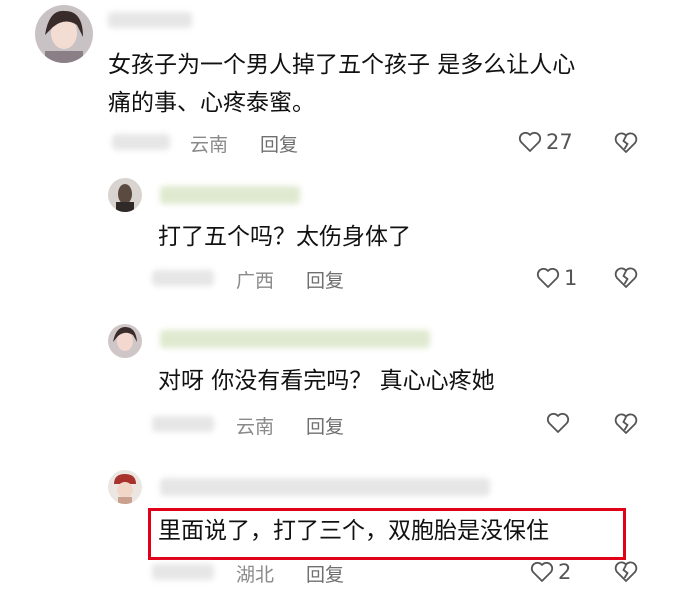  I want to click on like-count: 27, so click(559, 142).